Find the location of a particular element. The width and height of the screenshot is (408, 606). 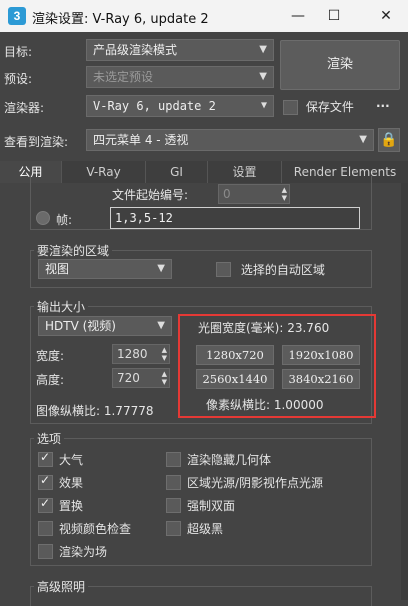

option-effects: 效果 is located at coordinates (61, 482).